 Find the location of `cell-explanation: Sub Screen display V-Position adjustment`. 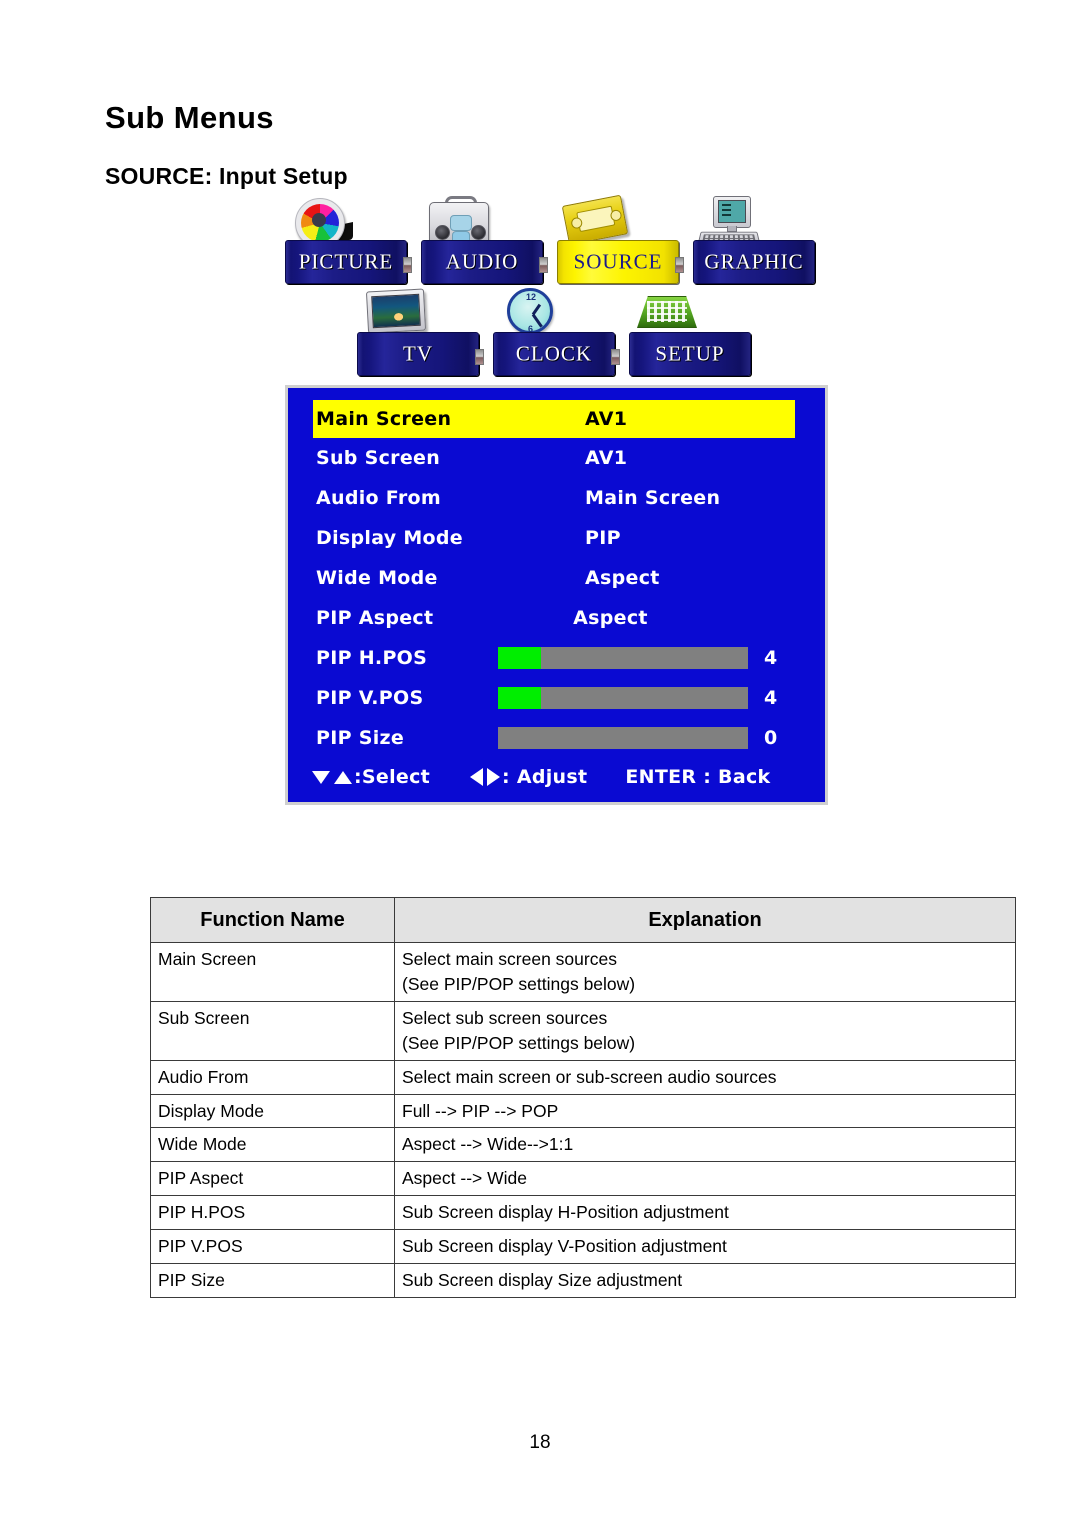

cell-explanation: Sub Screen display V-Position adjustment is located at coordinates (705, 1246).